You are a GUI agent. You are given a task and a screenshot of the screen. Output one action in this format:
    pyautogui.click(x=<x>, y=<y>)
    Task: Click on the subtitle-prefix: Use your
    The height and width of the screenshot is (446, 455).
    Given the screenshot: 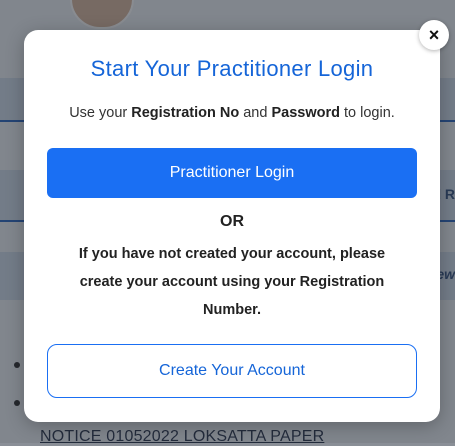 What is the action you would take?
    pyautogui.click(x=100, y=113)
    